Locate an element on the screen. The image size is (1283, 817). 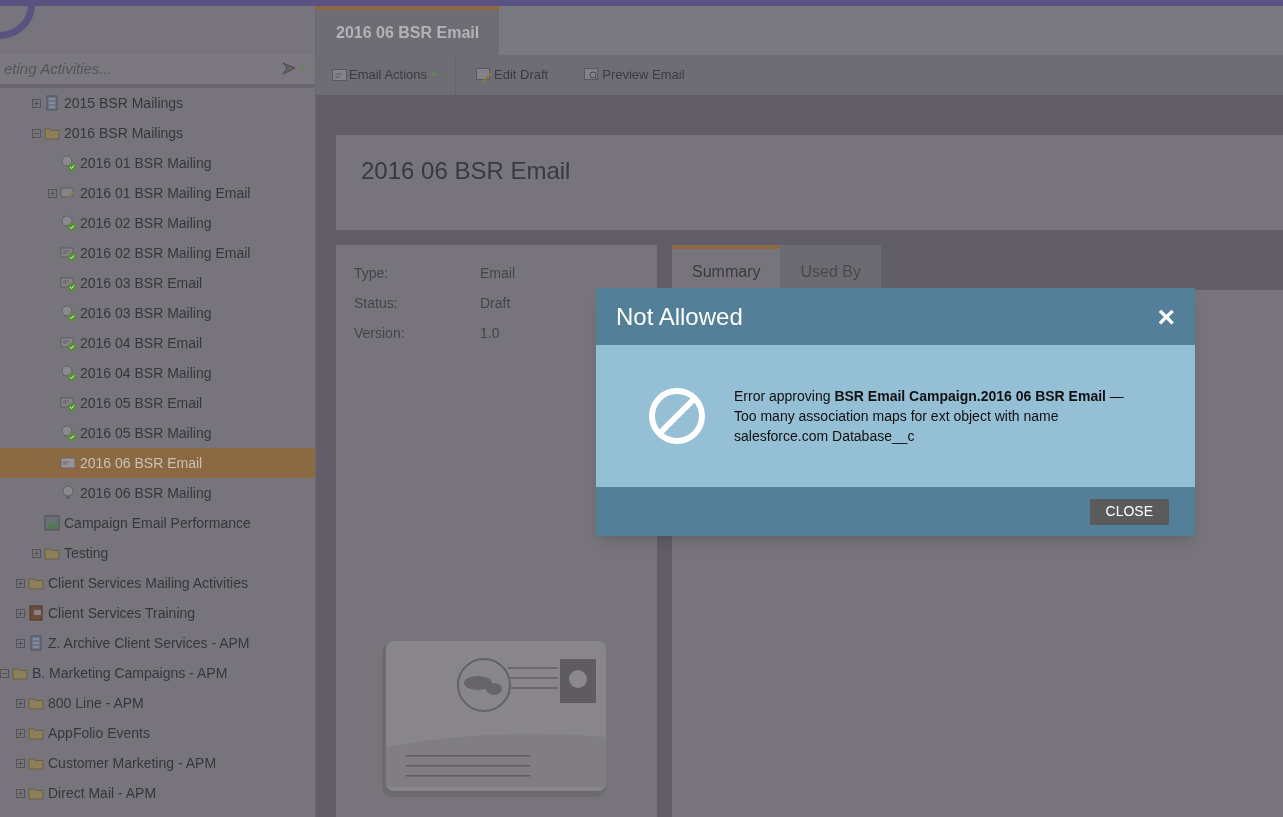
tree-item: Campaign Email Performance is located at coordinates (157, 523).